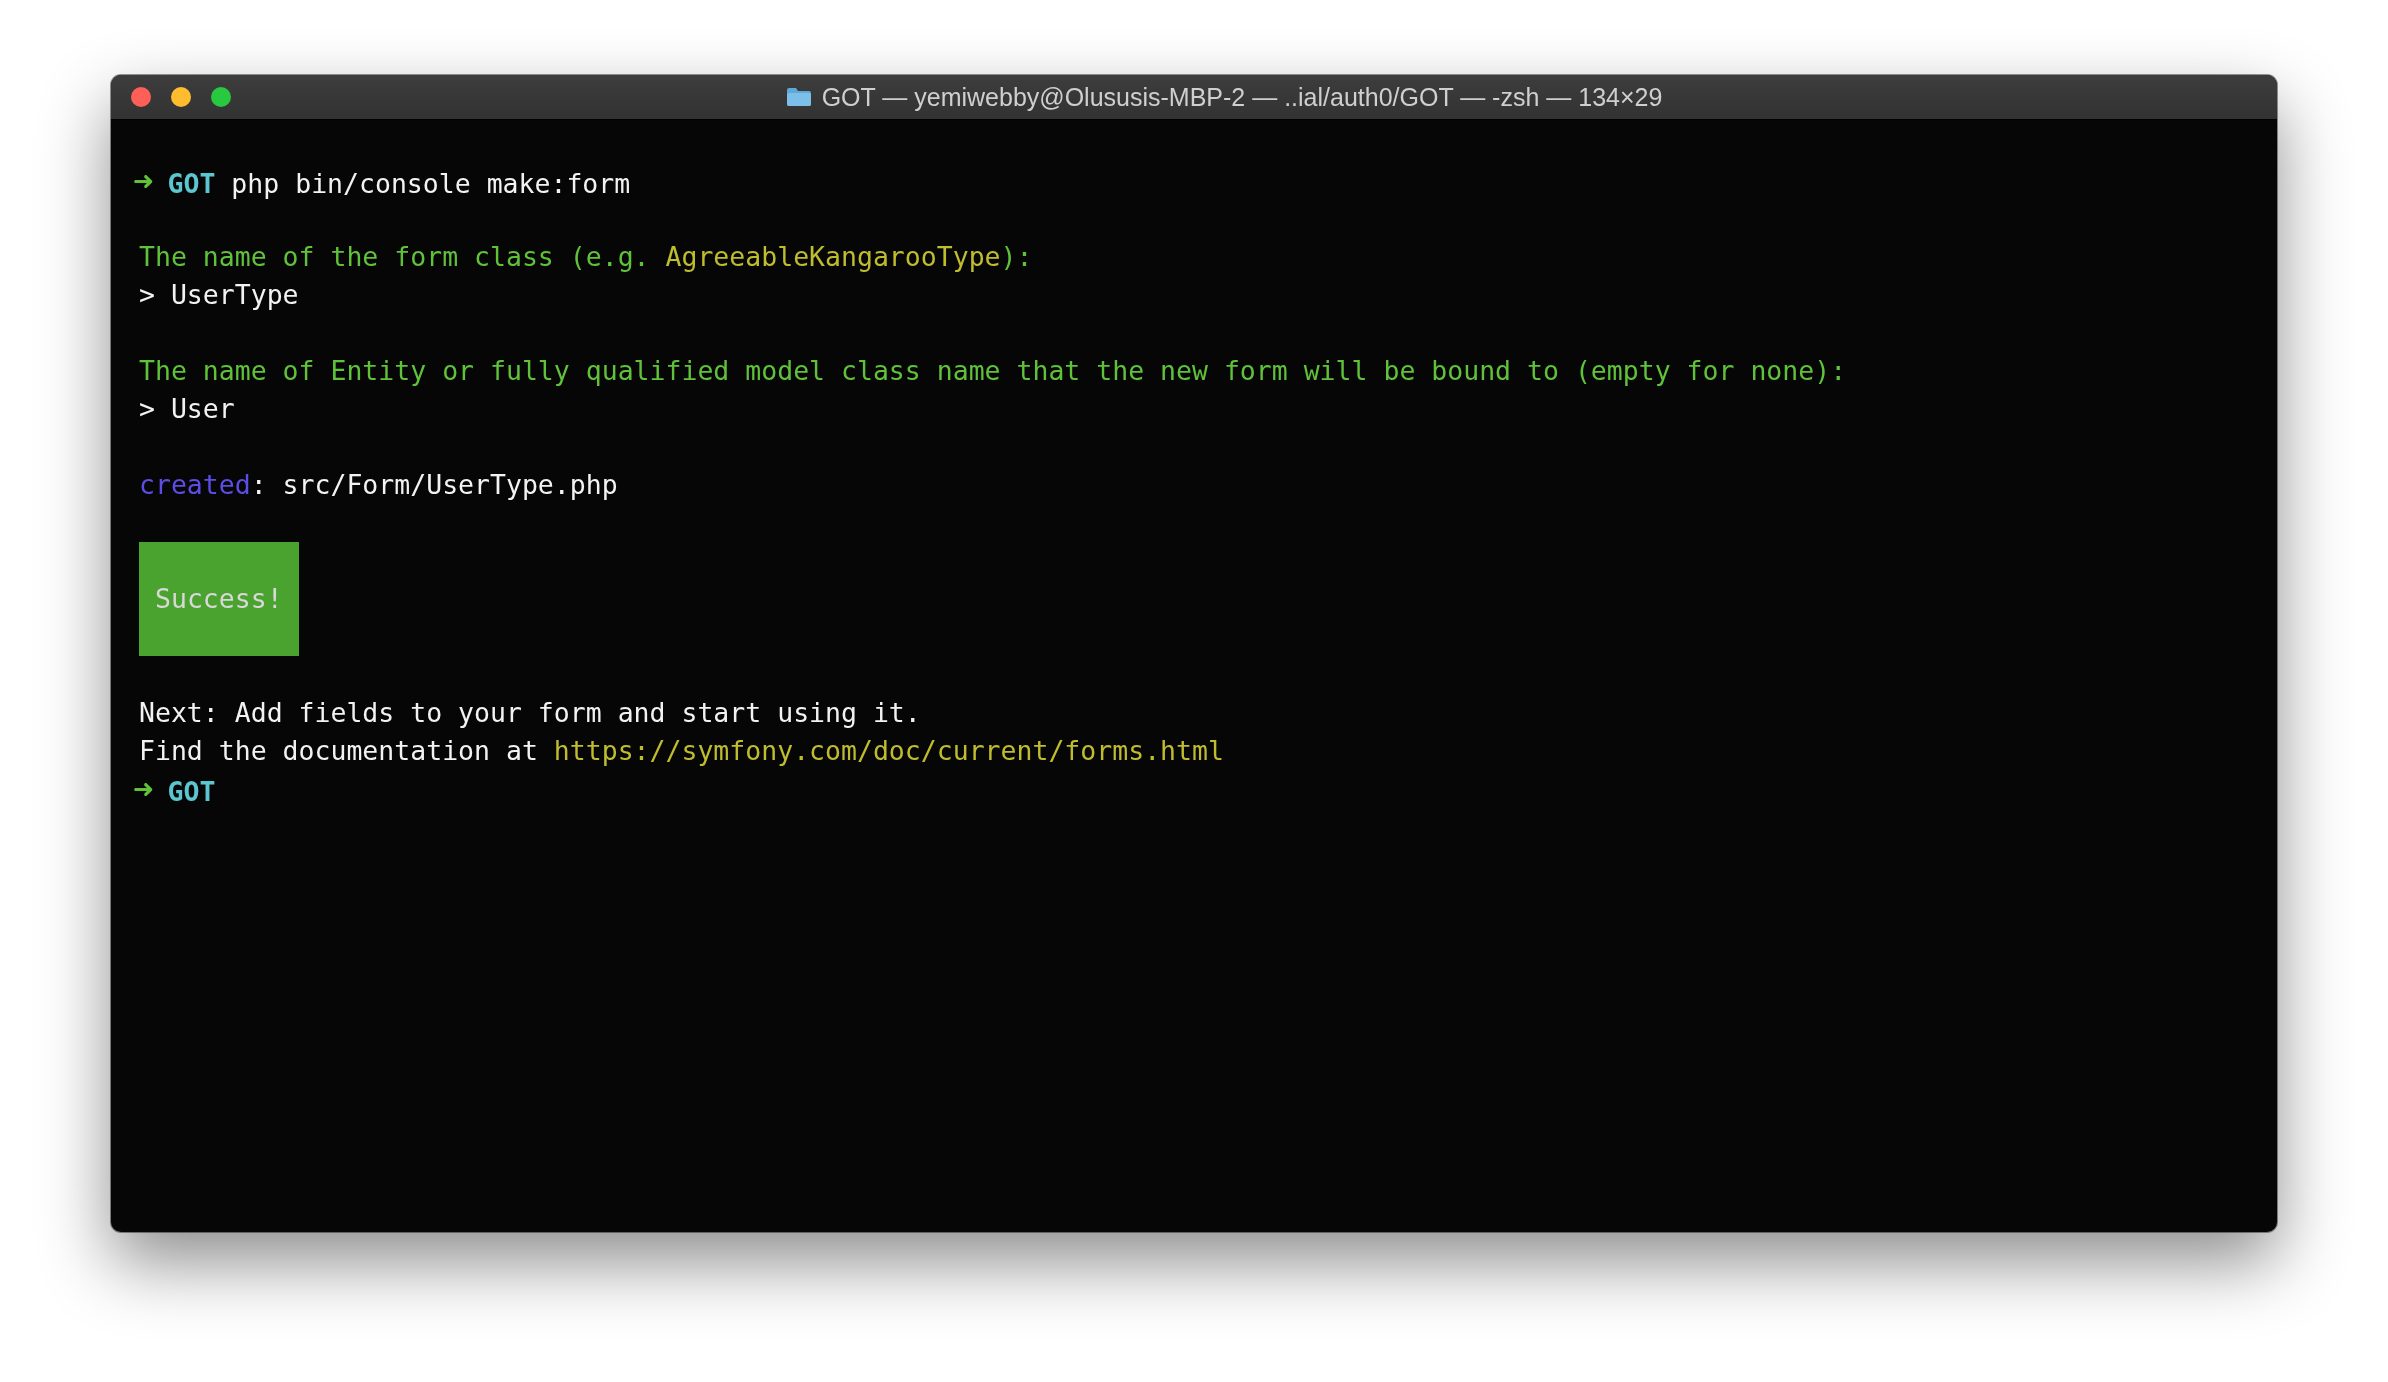 The width and height of the screenshot is (2388, 1382). What do you see at coordinates (993, 370) in the screenshot?
I see `output-line: The name of Entity or fully qualified model class name that the new form will be bound to (empty for none):` at bounding box center [993, 370].